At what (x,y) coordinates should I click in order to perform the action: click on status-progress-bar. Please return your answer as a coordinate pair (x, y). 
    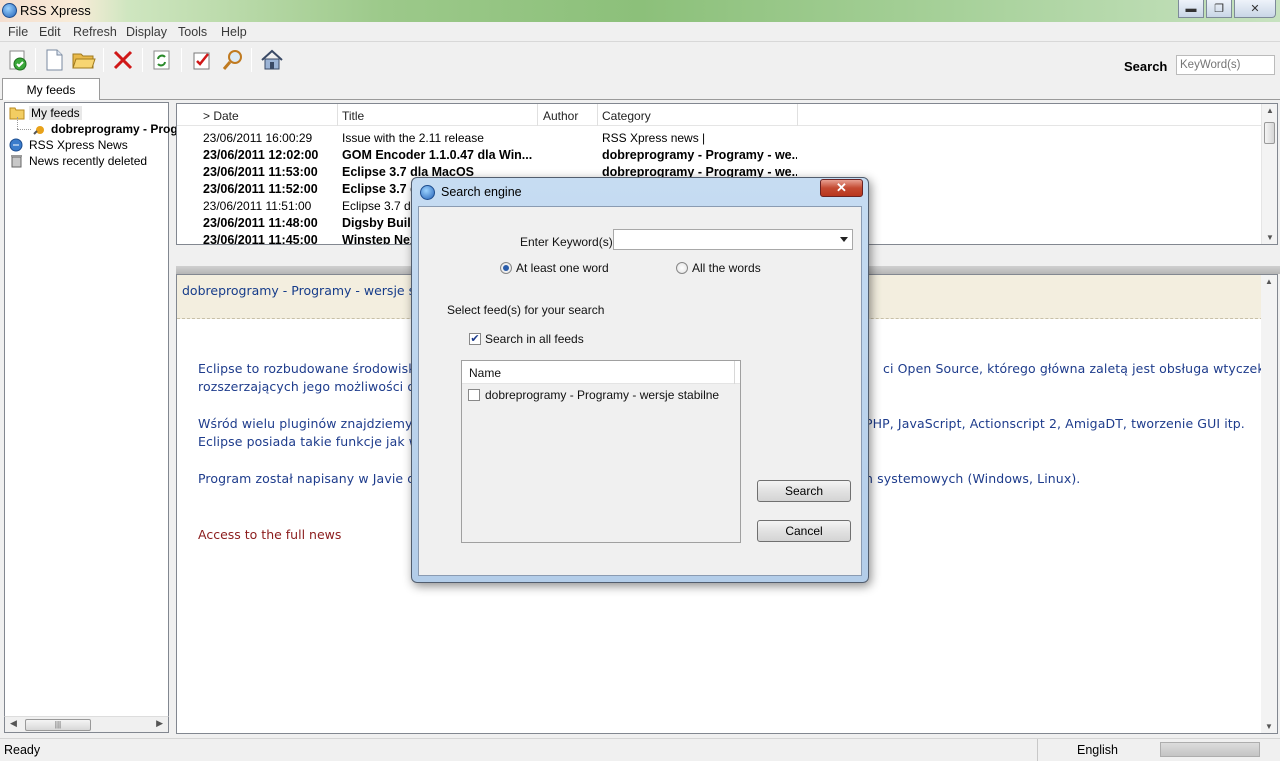
    Looking at the image, I should click on (1210, 749).